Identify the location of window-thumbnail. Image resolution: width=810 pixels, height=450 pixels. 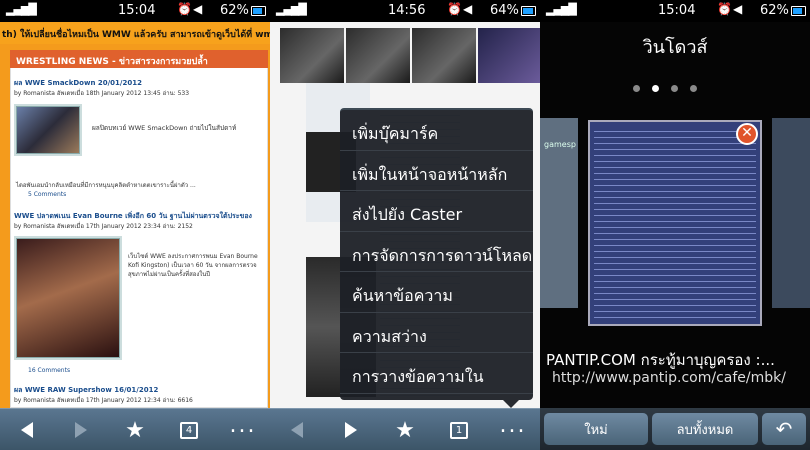
(675, 223).